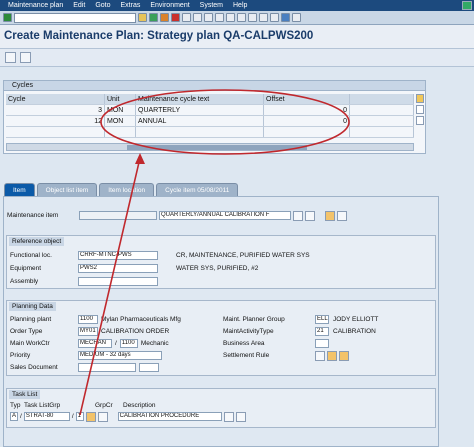  What do you see at coordinates (120, 355) in the screenshot?
I see `priority-dropdown: MEDIUM - 32 days` at bounding box center [120, 355].